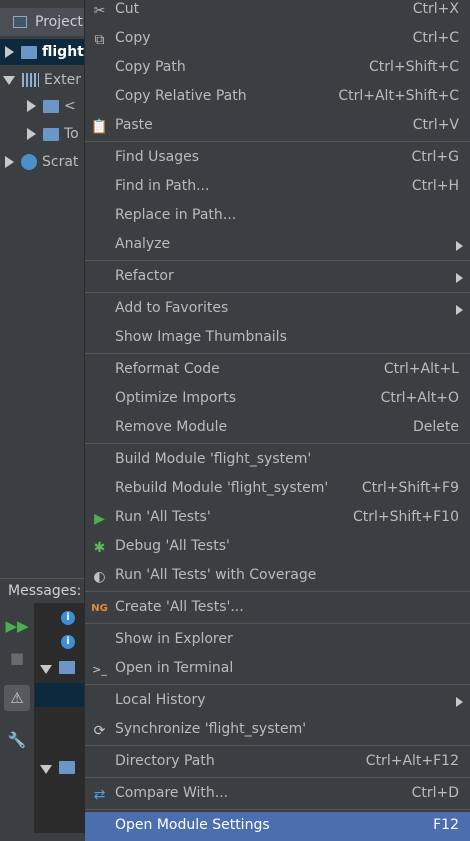  Describe the element at coordinates (99, 126) in the screenshot. I see `paste-icon: 📋` at that location.